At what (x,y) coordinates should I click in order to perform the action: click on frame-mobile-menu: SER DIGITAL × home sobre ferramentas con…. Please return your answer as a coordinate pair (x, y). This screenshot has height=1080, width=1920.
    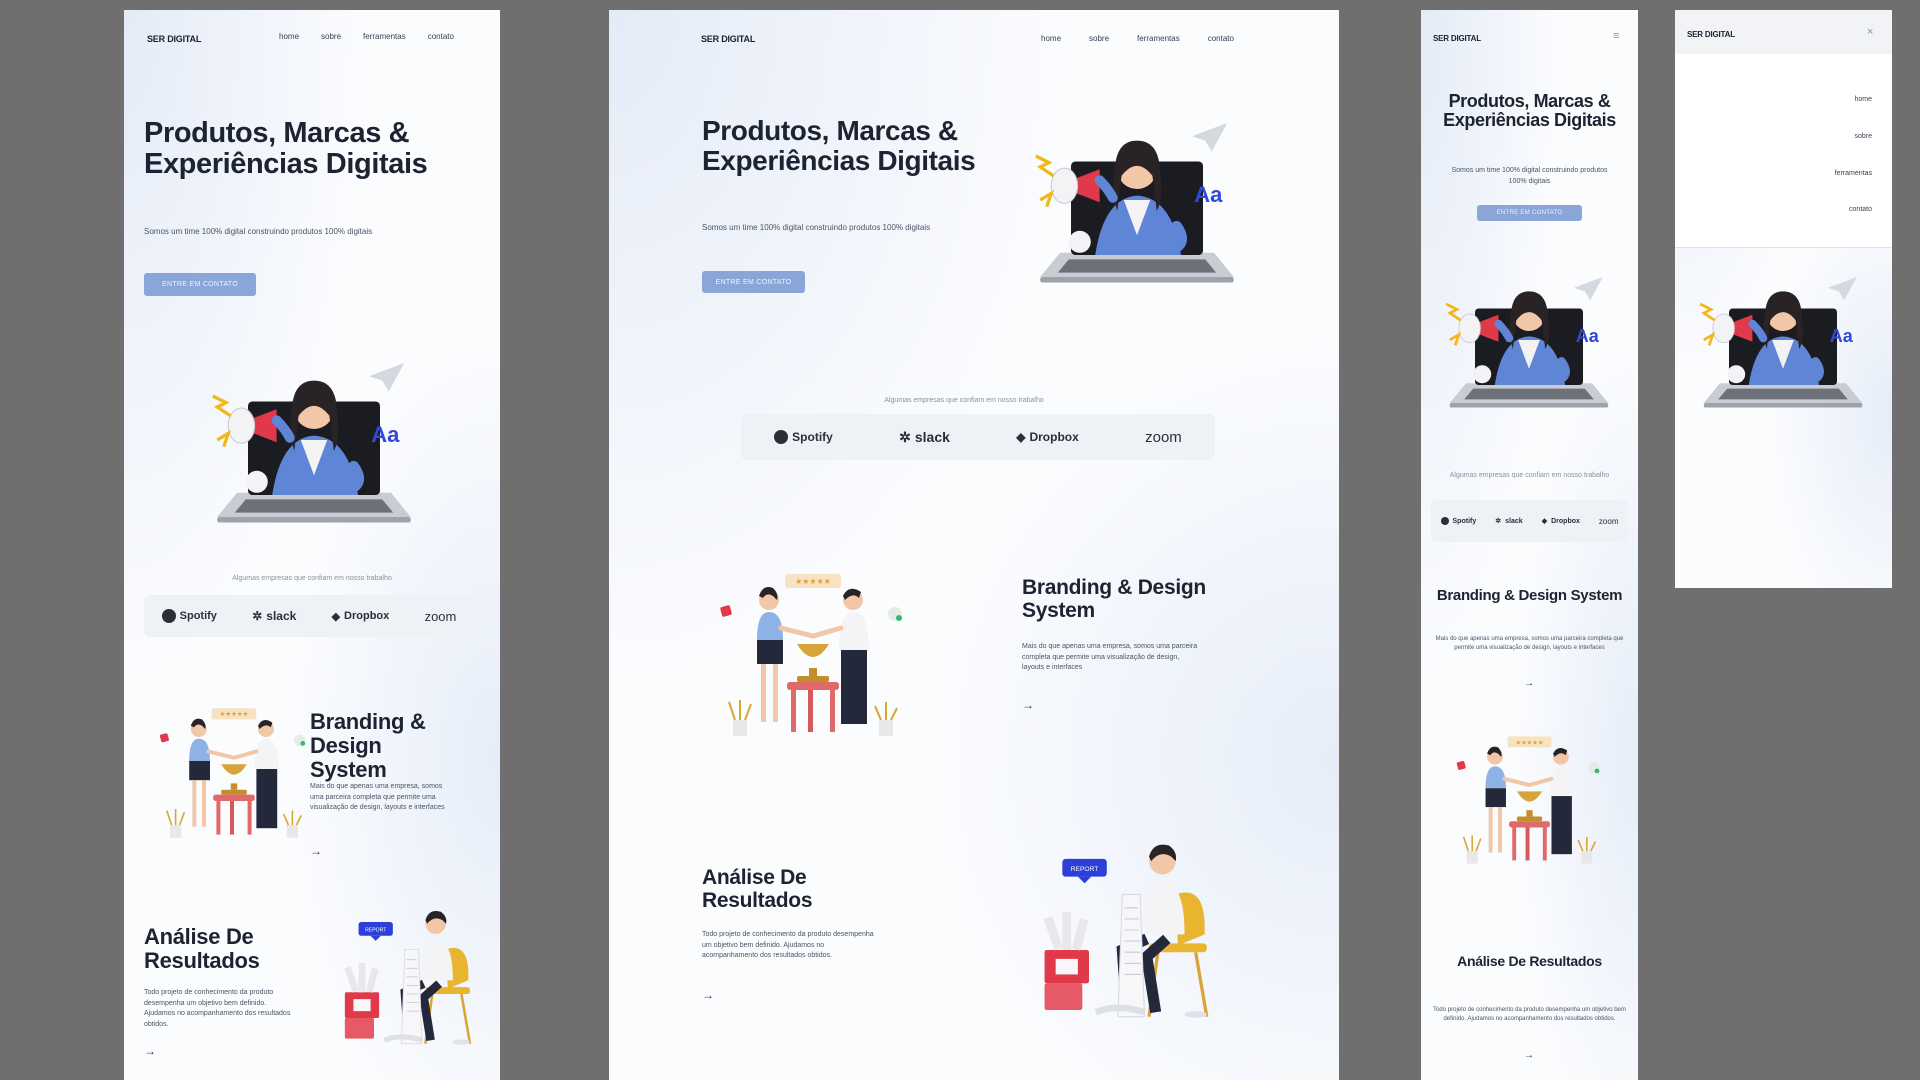
    Looking at the image, I should click on (1783, 299).